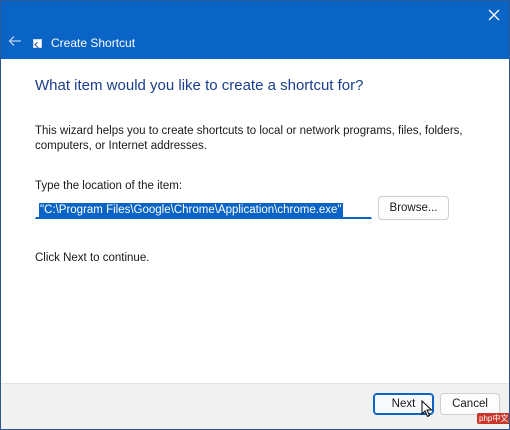 The height and width of the screenshot is (430, 510). I want to click on back-arrow-icon, so click(14, 41).